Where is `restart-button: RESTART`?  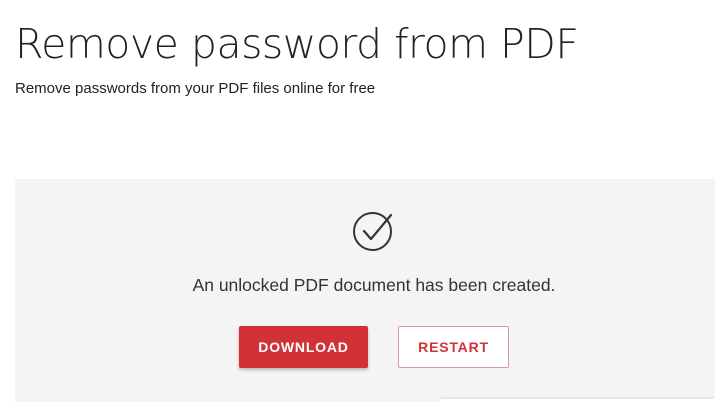 restart-button: RESTART is located at coordinates (453, 347).